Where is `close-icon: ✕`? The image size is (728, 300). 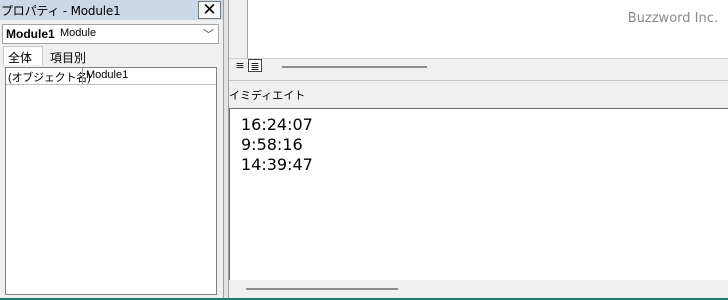
close-icon: ✕ is located at coordinates (209, 10).